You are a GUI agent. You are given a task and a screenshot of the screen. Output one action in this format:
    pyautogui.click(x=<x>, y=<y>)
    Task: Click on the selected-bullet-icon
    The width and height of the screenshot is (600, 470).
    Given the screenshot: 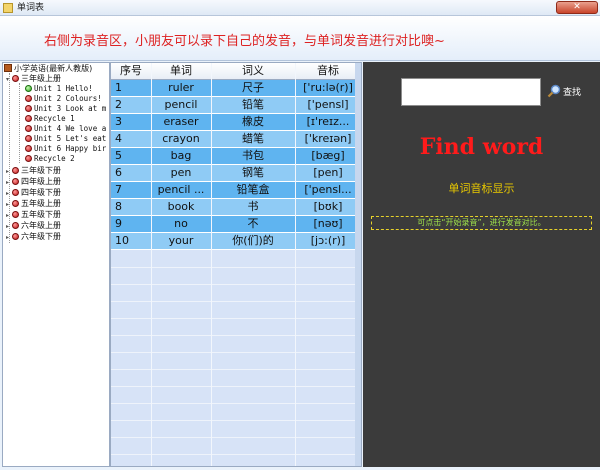 What is the action you would take?
    pyautogui.click(x=28, y=88)
    